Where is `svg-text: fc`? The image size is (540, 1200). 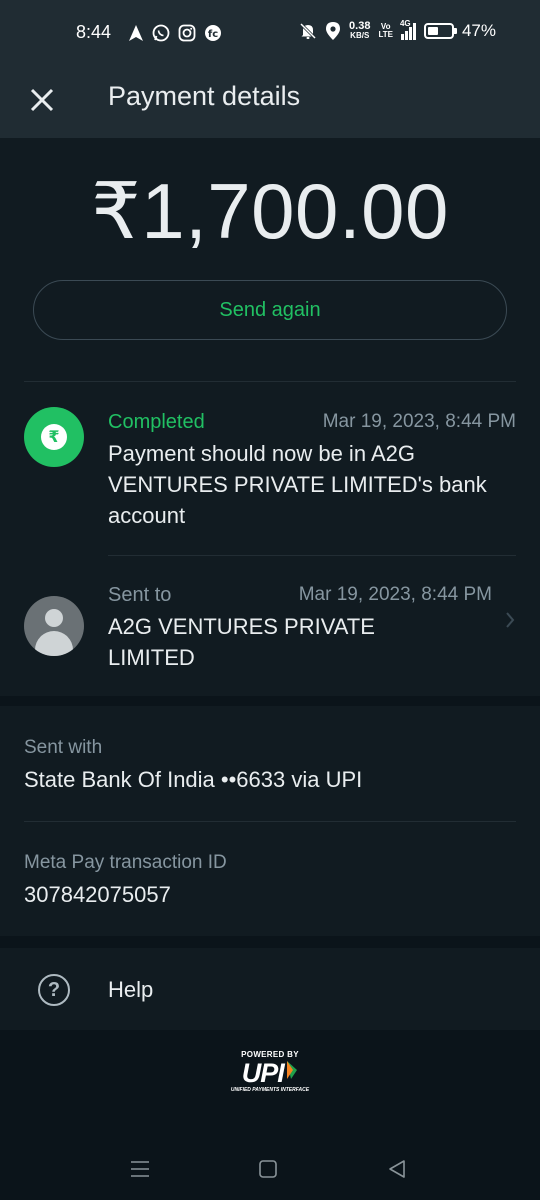 svg-text: fc is located at coordinates (213, 34).